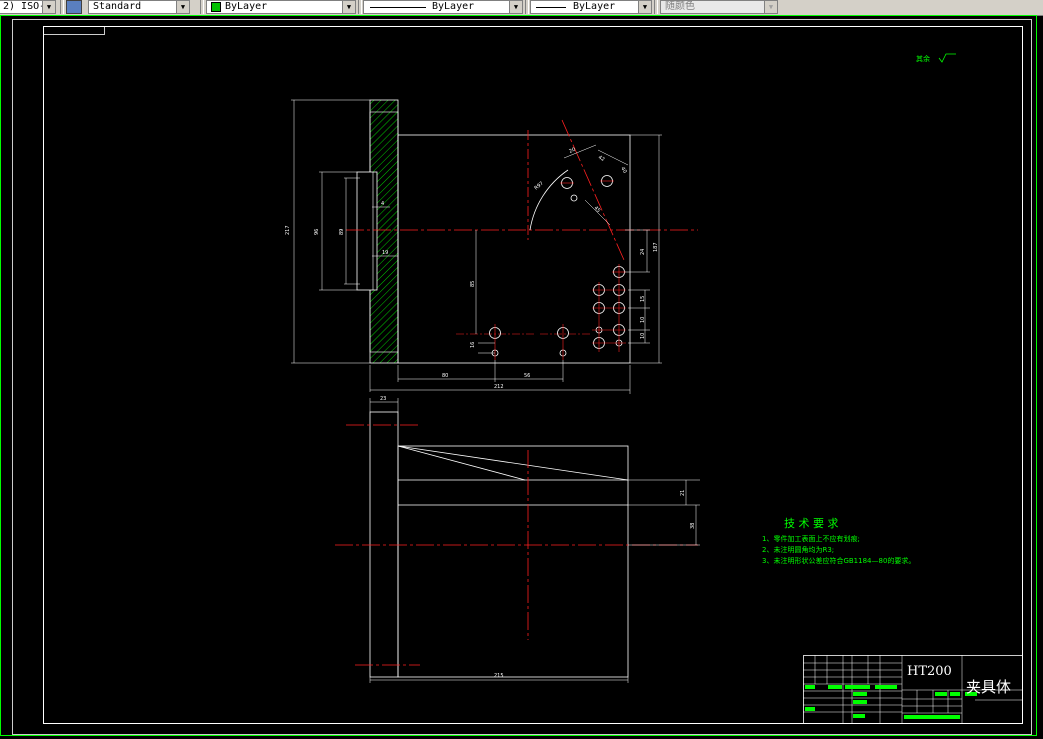 The height and width of the screenshot is (739, 1043). I want to click on linetype-value: ByLayer, so click(453, 6).